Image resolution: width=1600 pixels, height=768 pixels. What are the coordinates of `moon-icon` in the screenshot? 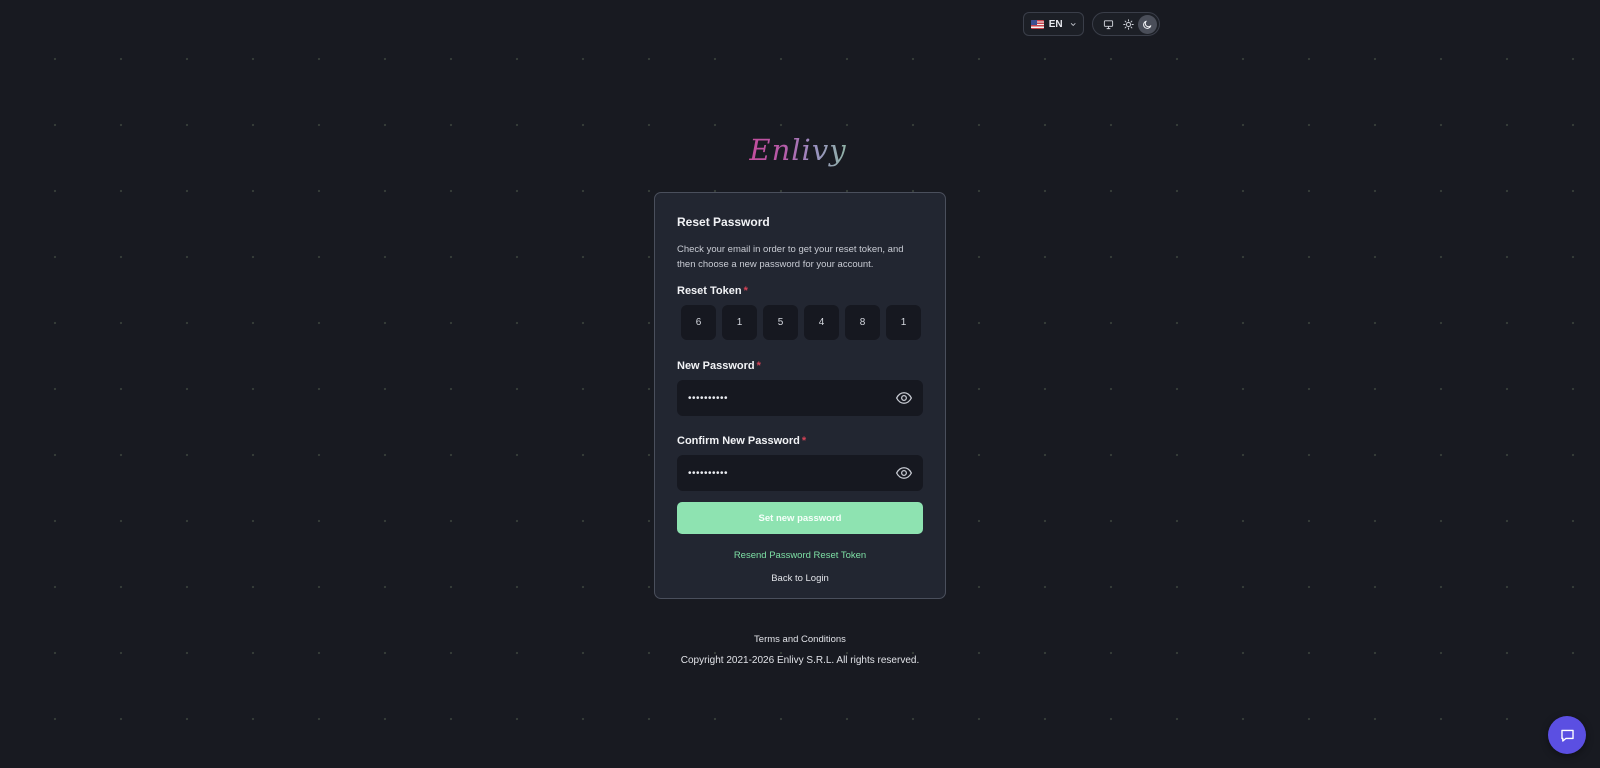 It's located at (1147, 24).